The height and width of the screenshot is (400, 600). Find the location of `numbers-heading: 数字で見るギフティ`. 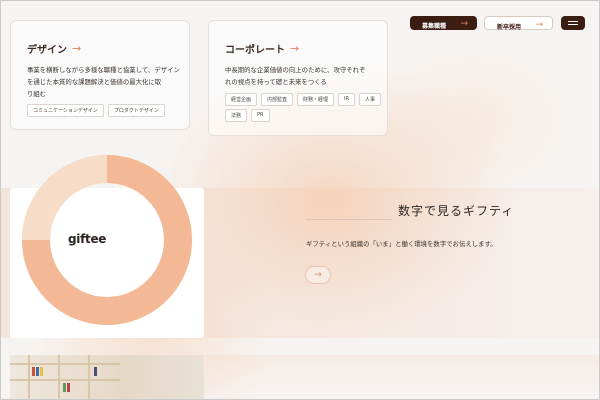

numbers-heading: 数字で見るギフティ is located at coordinates (456, 211).